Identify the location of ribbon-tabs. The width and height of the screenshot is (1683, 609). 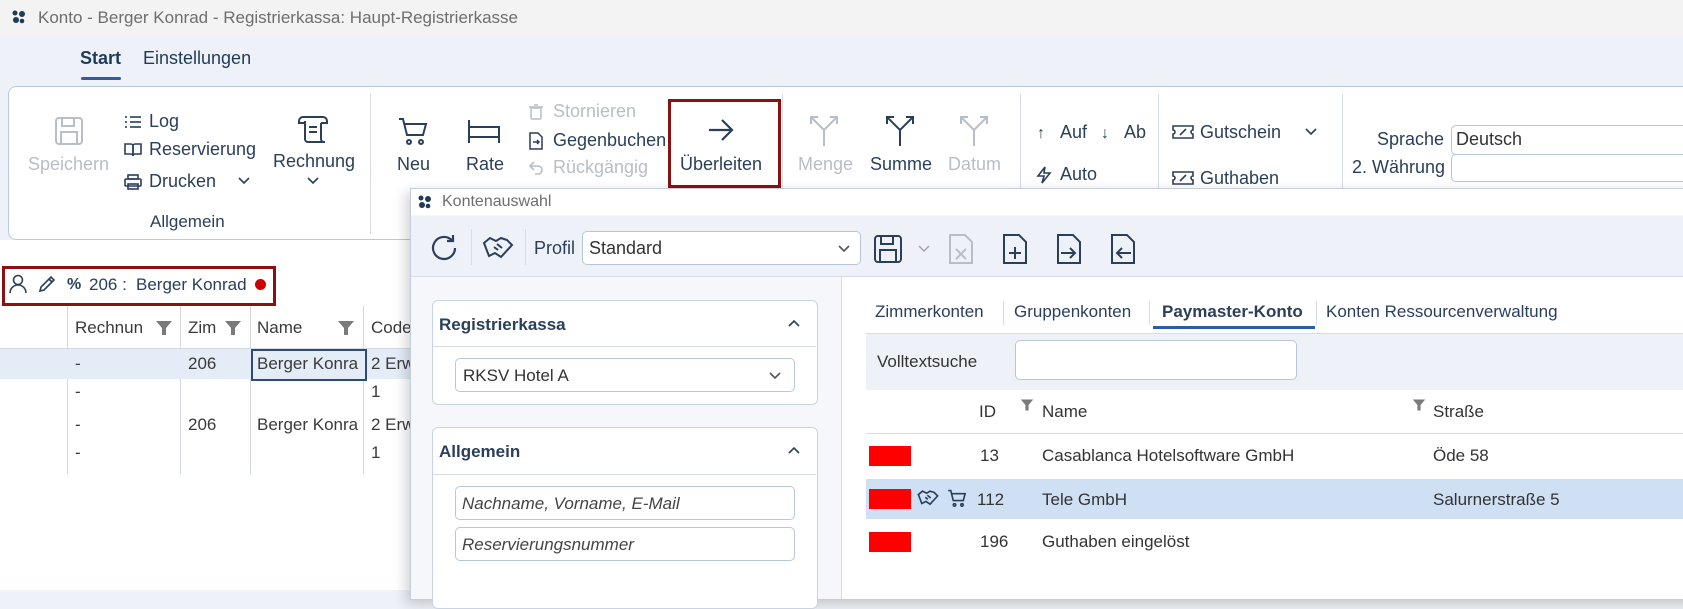
(841, 61).